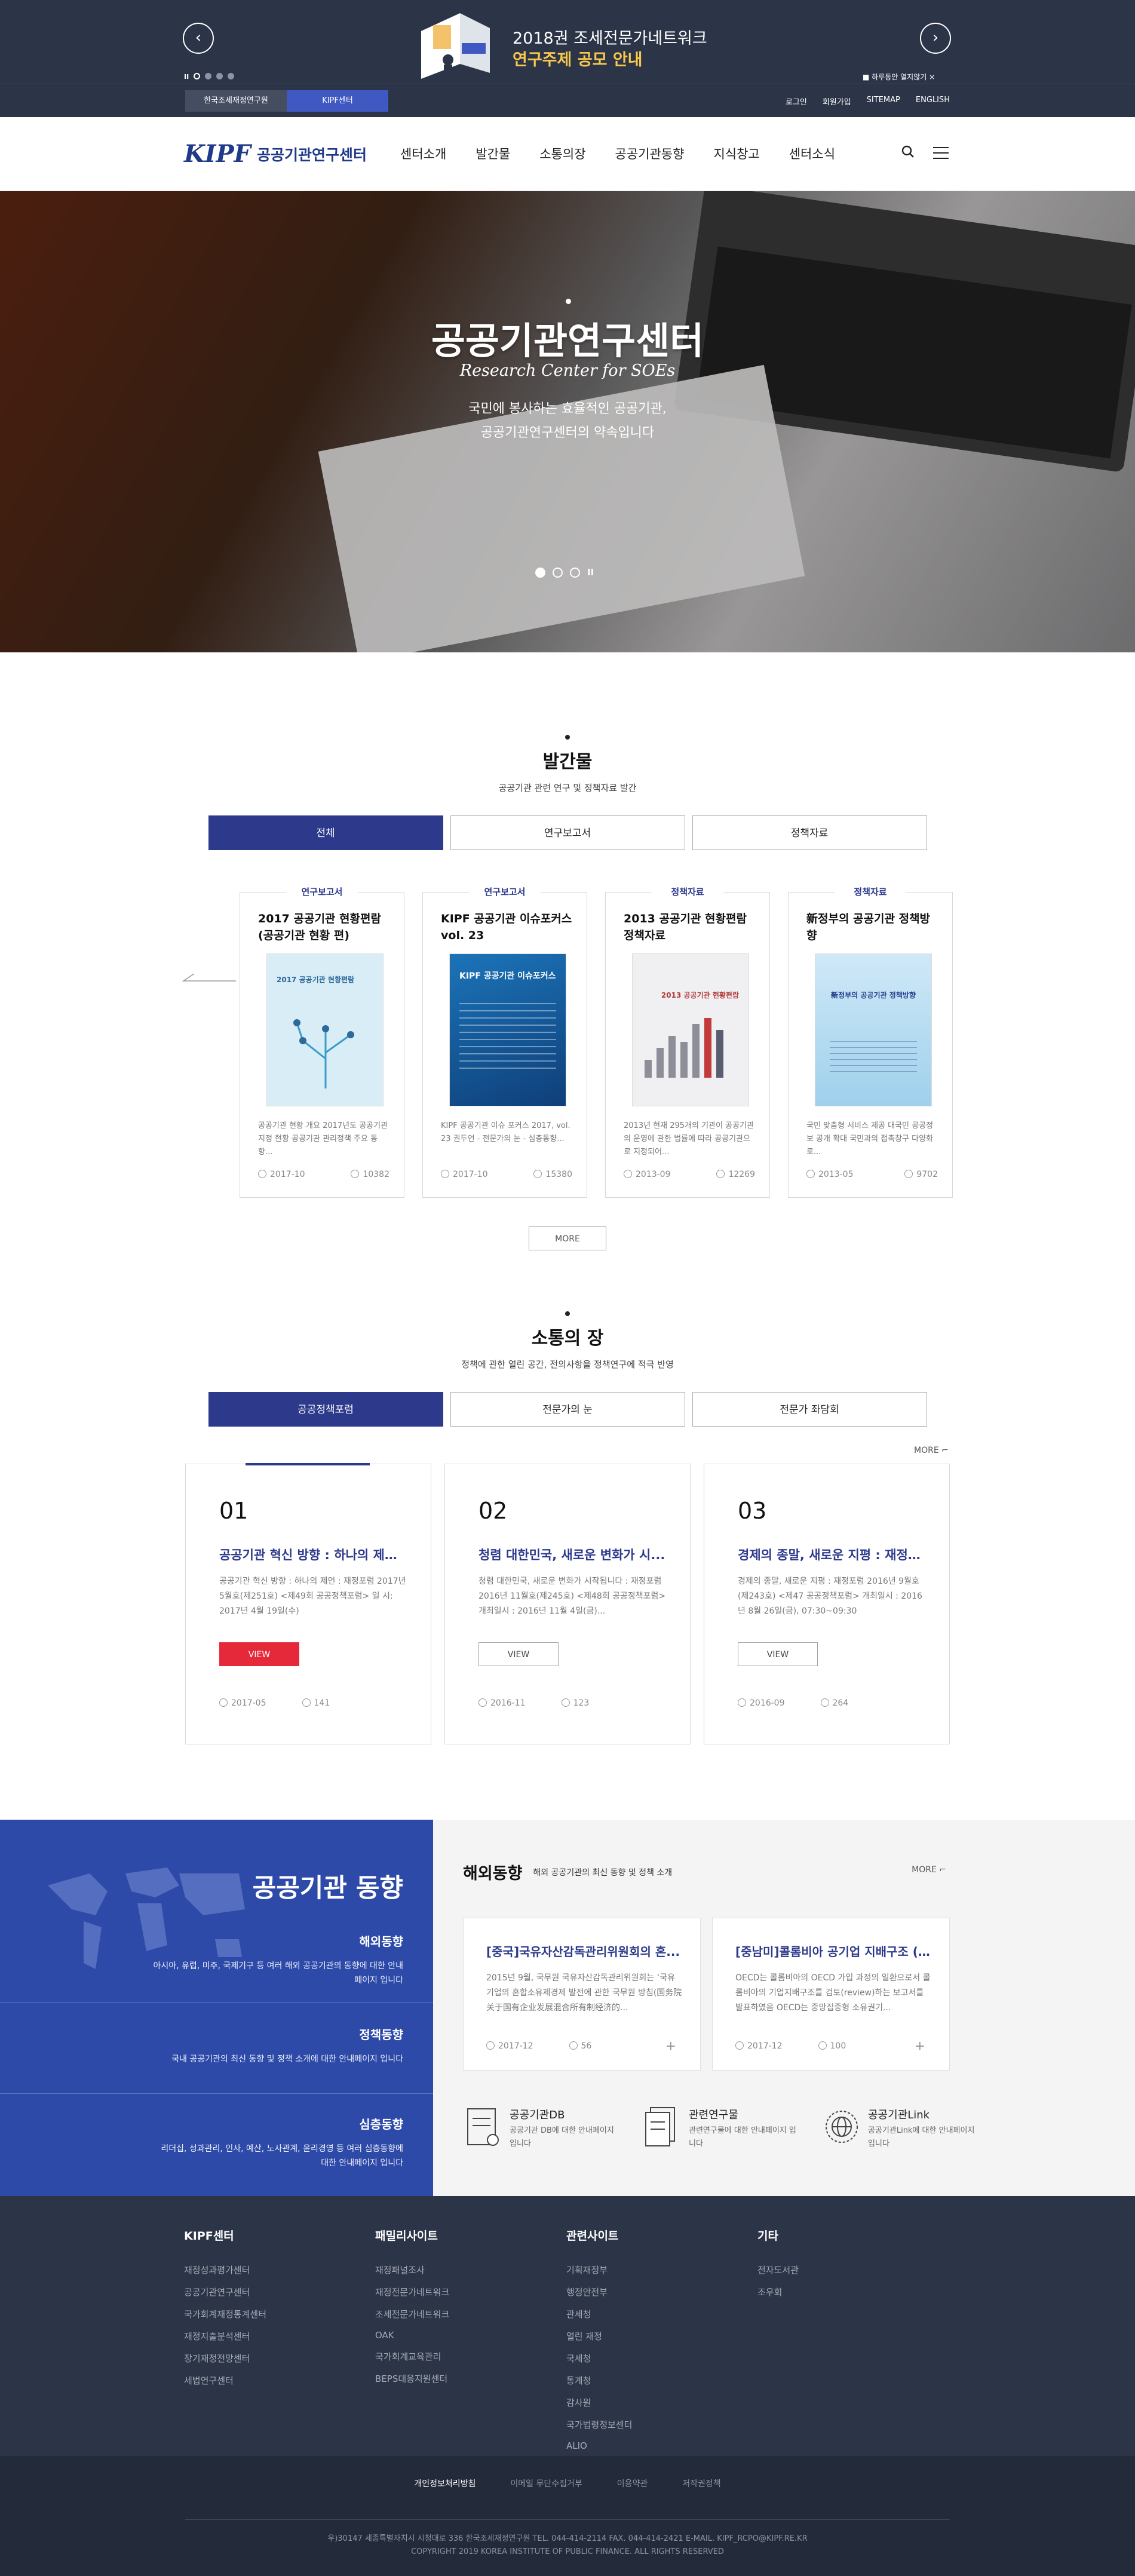 This screenshot has height=2576, width=1135. Describe the element at coordinates (899, 2130) in the screenshot. I see `service-link: 공공기관Link 공공기관Link에 대한 안내페이지 입니다` at that location.